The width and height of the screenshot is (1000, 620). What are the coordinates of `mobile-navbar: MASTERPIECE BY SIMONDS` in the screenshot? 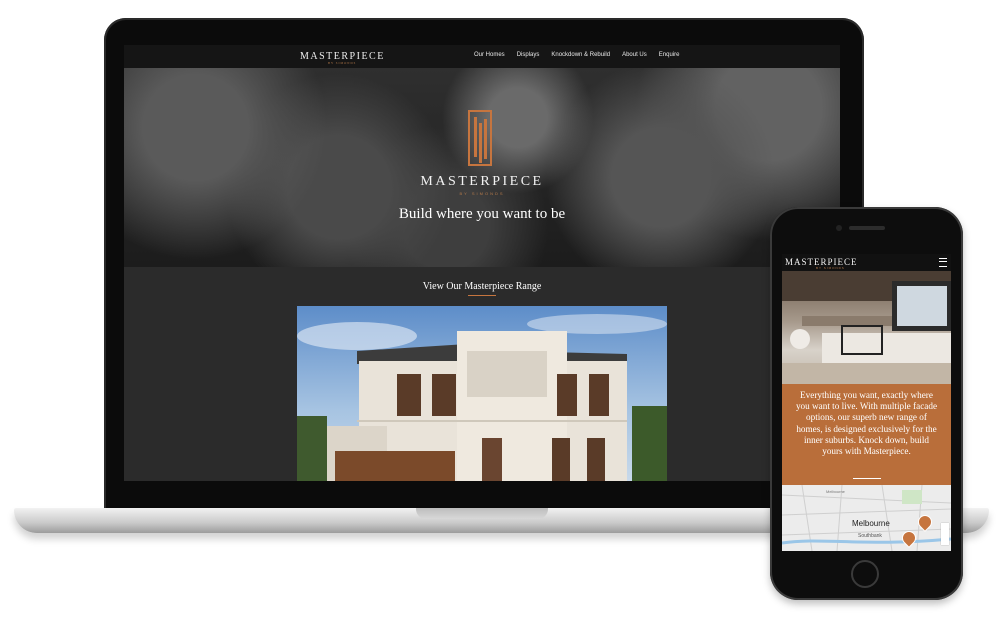 It's located at (866, 262).